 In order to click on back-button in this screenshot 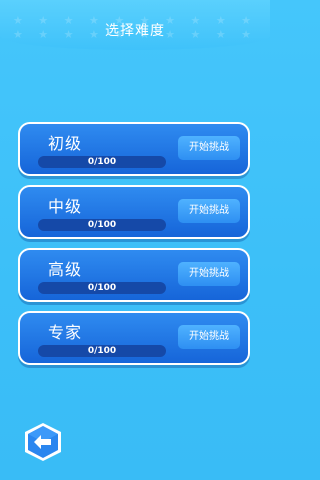, I will do `click(43, 442)`.